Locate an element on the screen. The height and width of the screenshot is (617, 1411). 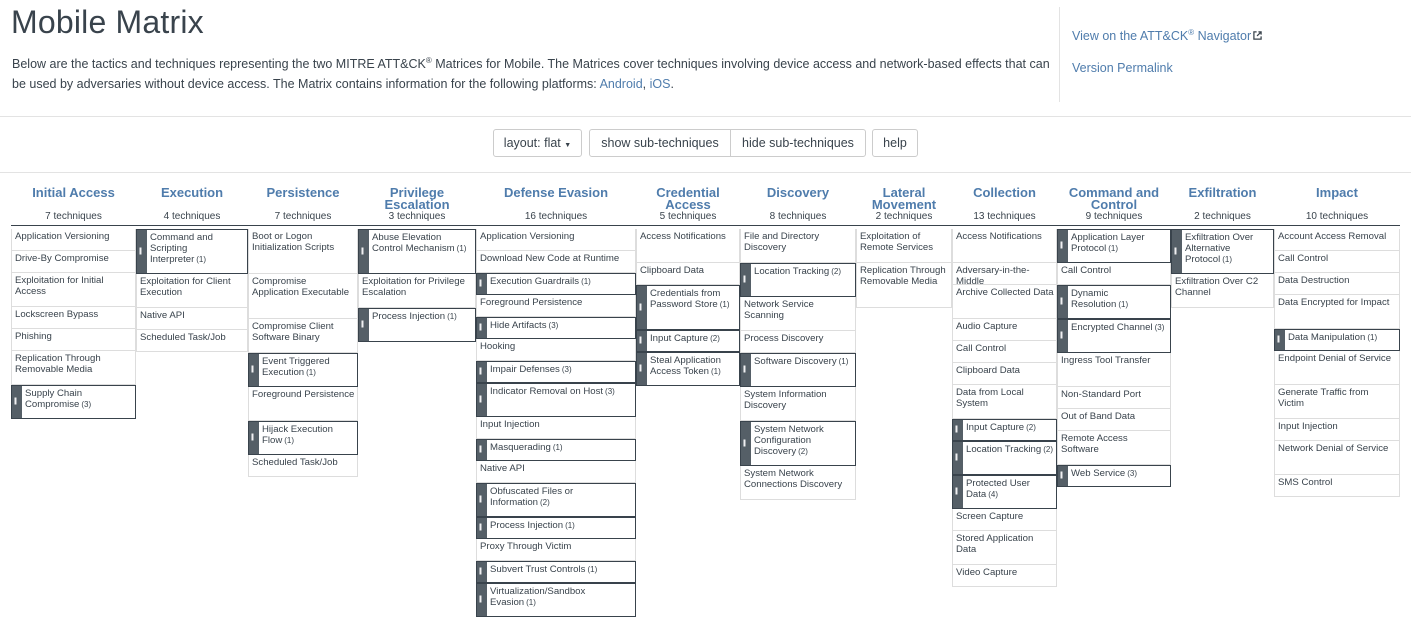
technique-cell: Audio Capture is located at coordinates (1004, 330).